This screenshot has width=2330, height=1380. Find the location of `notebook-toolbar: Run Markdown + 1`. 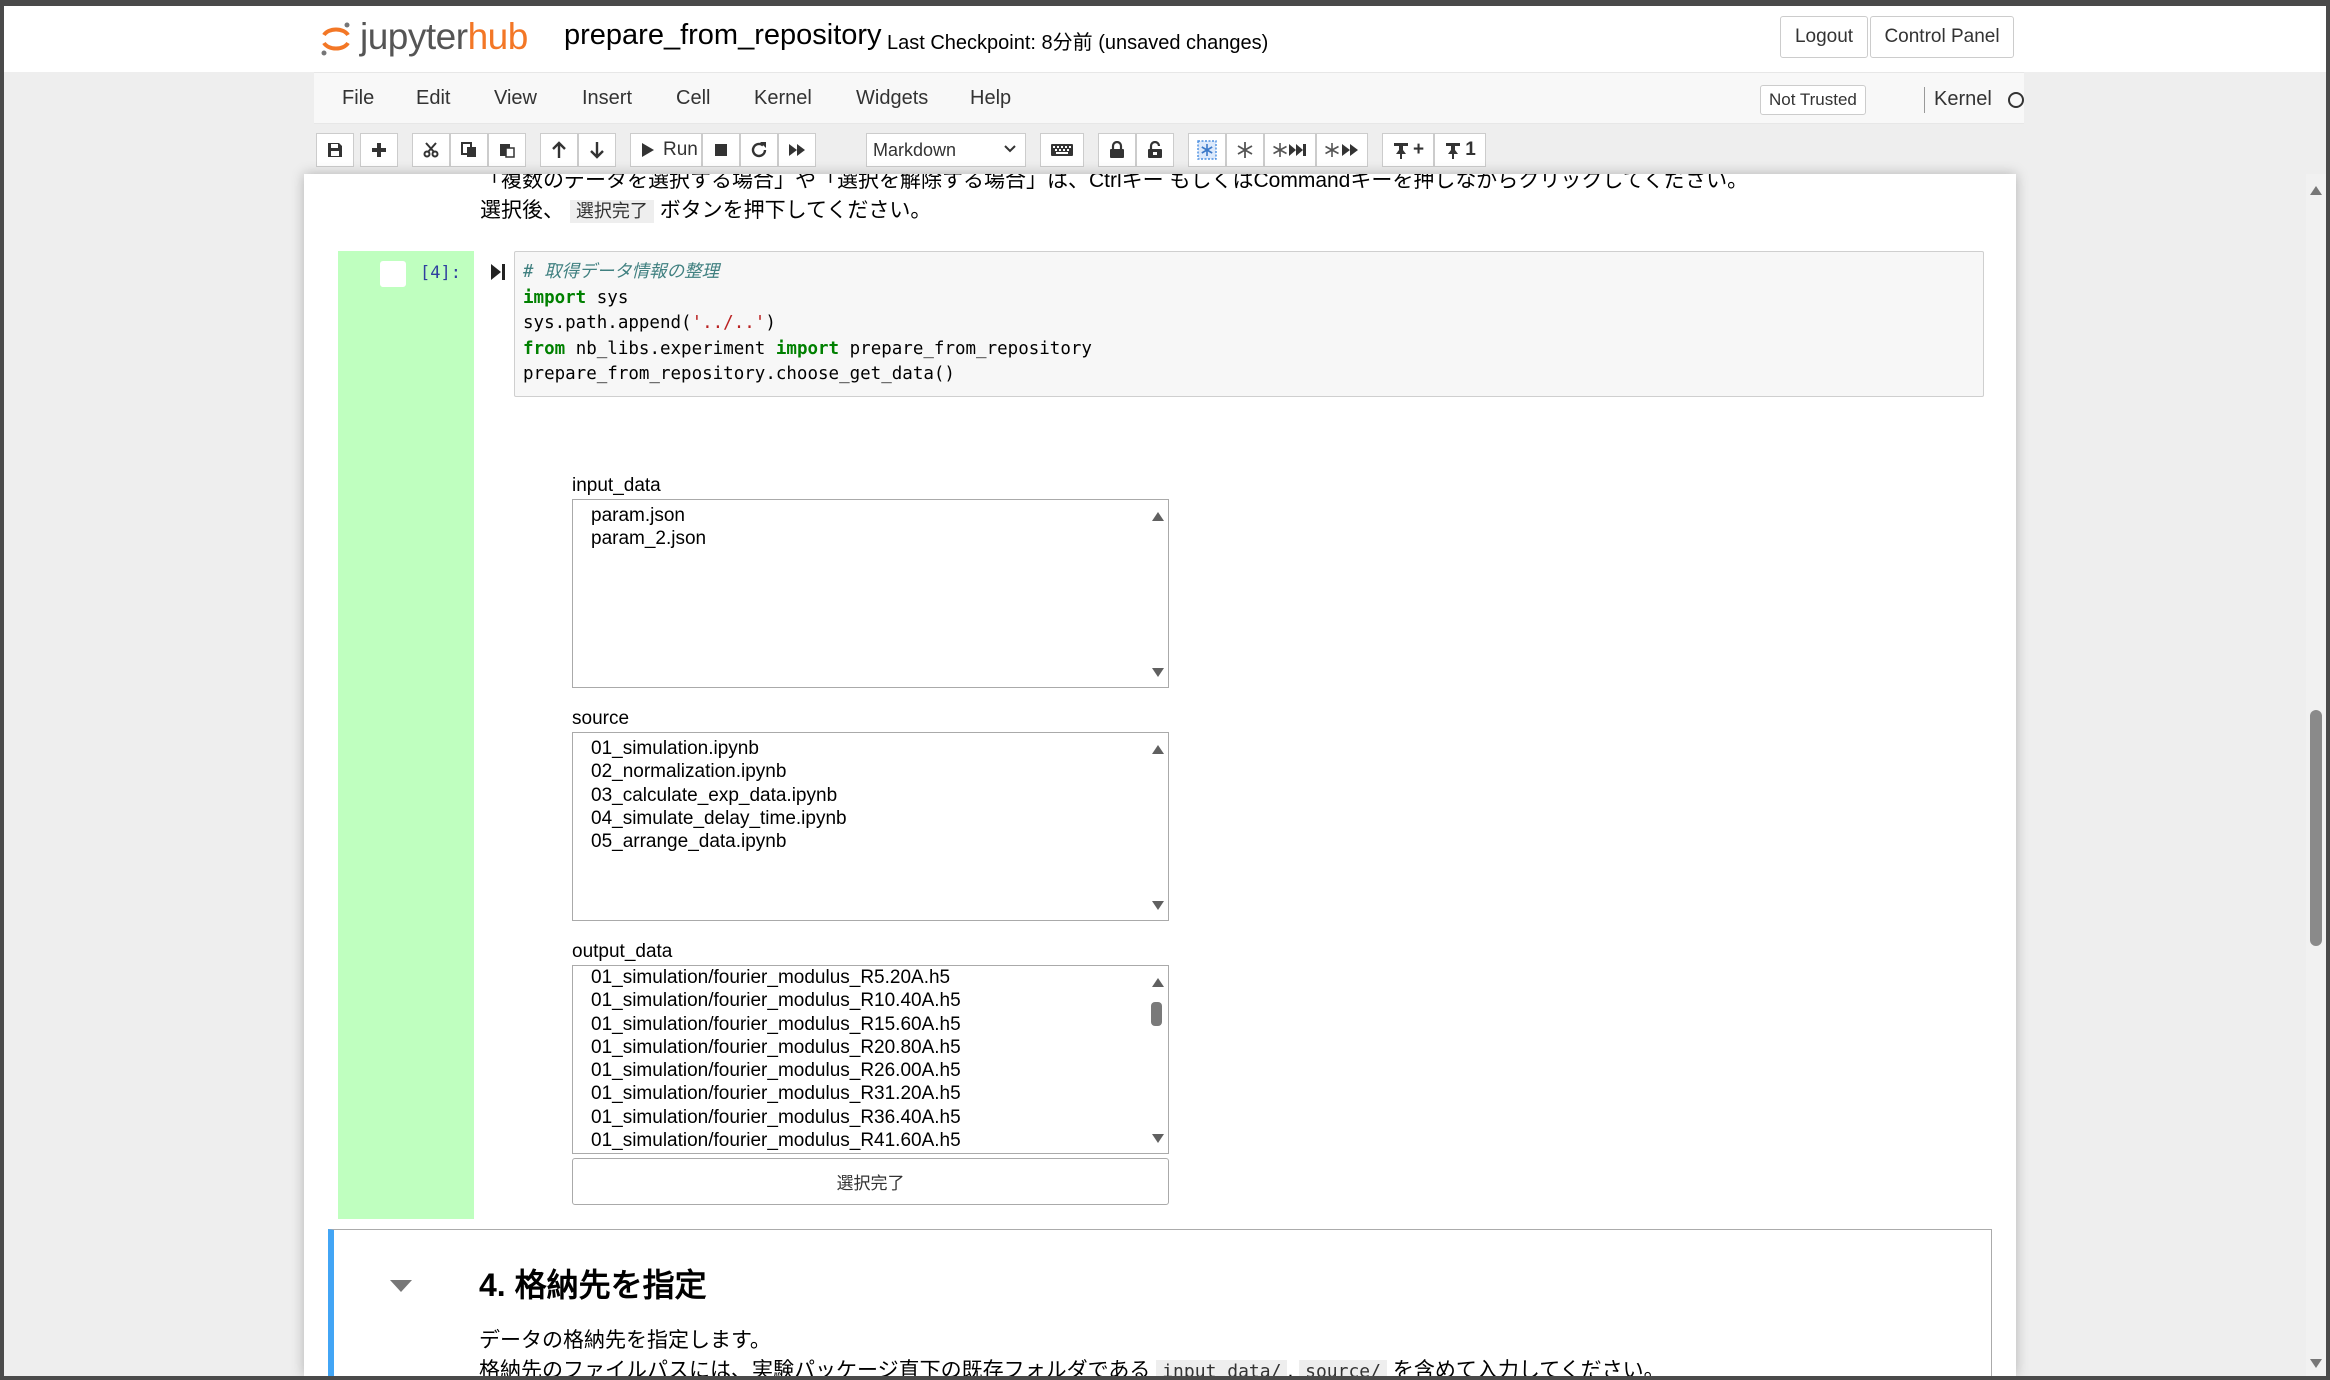

notebook-toolbar: Run Markdown + 1 is located at coordinates (1169, 149).